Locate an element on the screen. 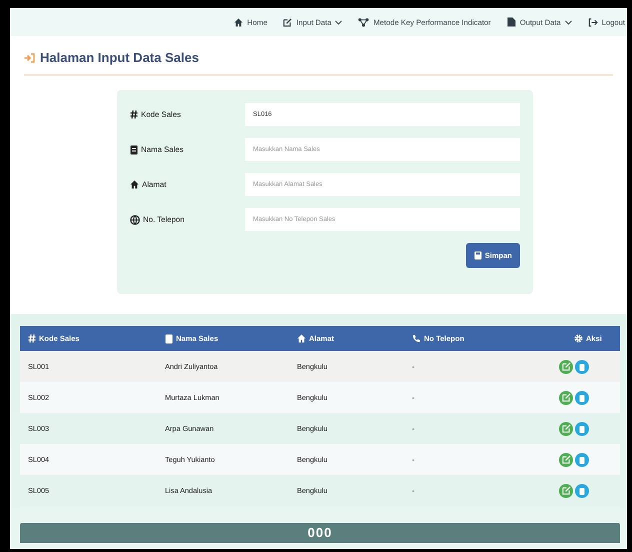 The height and width of the screenshot is (552, 632). file-icon is located at coordinates (511, 22).